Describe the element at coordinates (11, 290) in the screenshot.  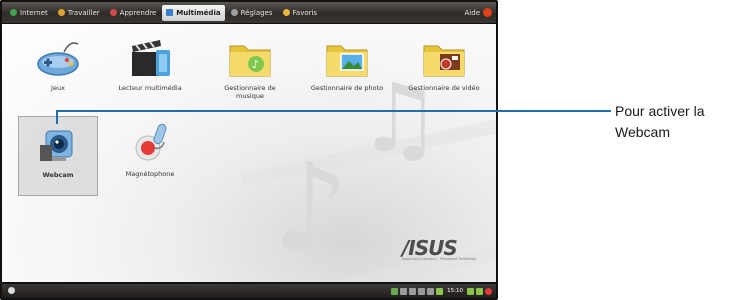
I see `home-icon` at that location.